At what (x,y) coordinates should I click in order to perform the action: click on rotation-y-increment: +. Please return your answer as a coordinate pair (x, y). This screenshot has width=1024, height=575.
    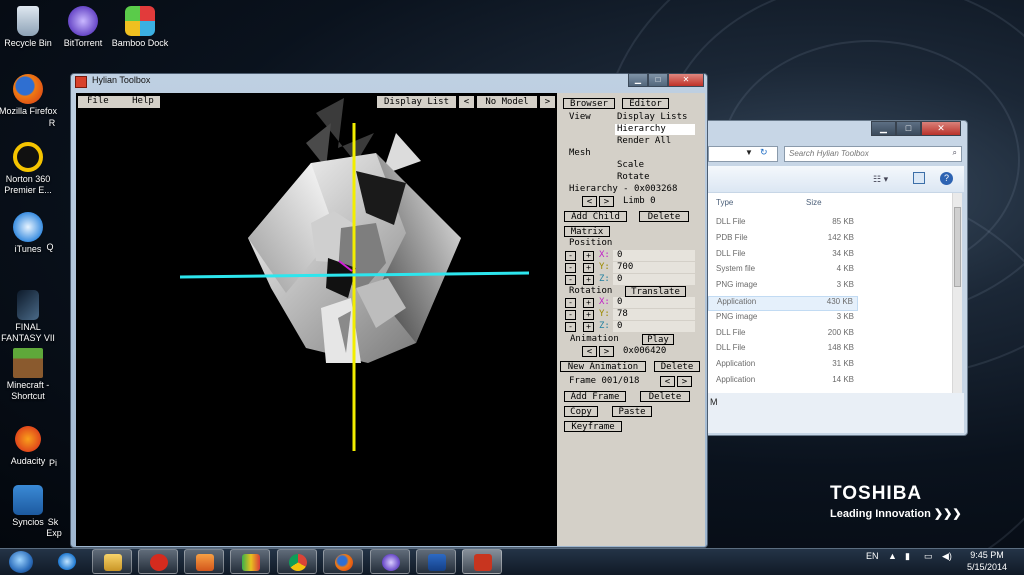
    Looking at the image, I should click on (588, 315).